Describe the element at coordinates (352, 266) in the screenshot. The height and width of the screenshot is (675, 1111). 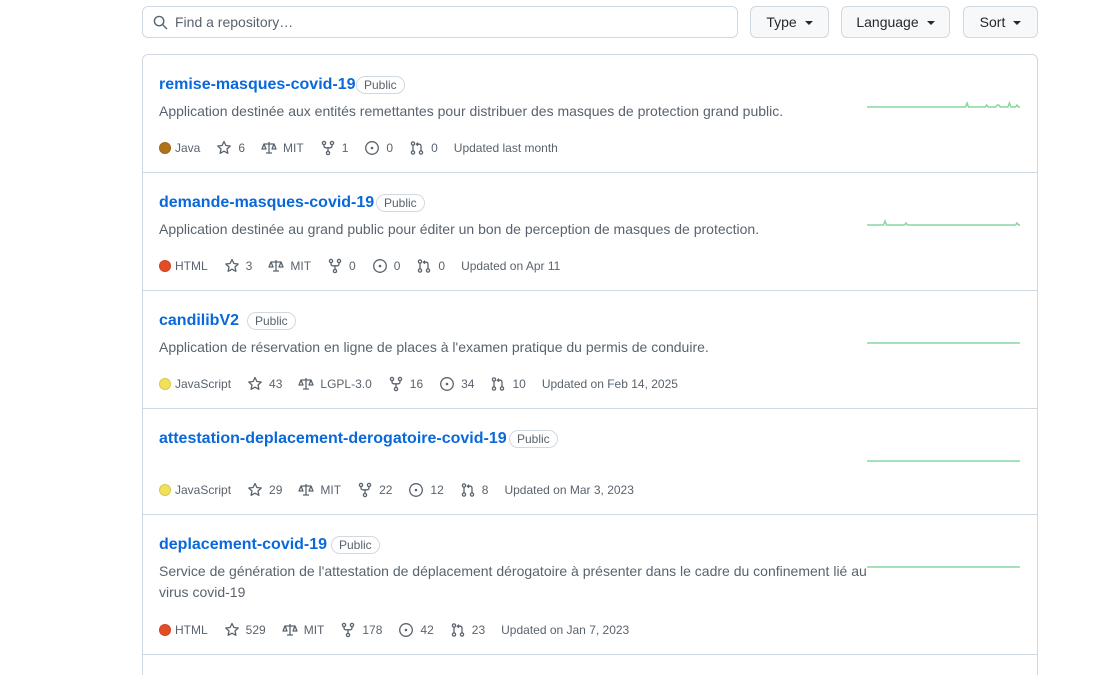
I see `forks-count: 0` at that location.